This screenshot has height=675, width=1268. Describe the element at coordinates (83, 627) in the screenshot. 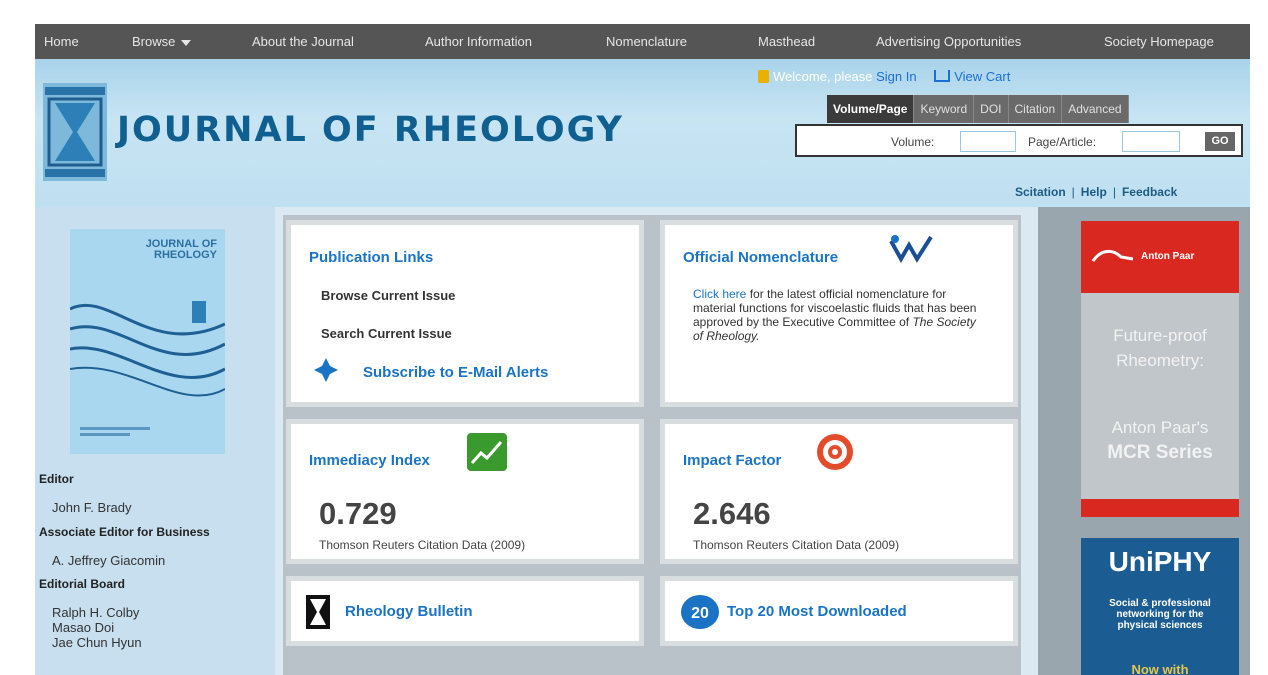

I see `board-member: Masao Doi` at that location.